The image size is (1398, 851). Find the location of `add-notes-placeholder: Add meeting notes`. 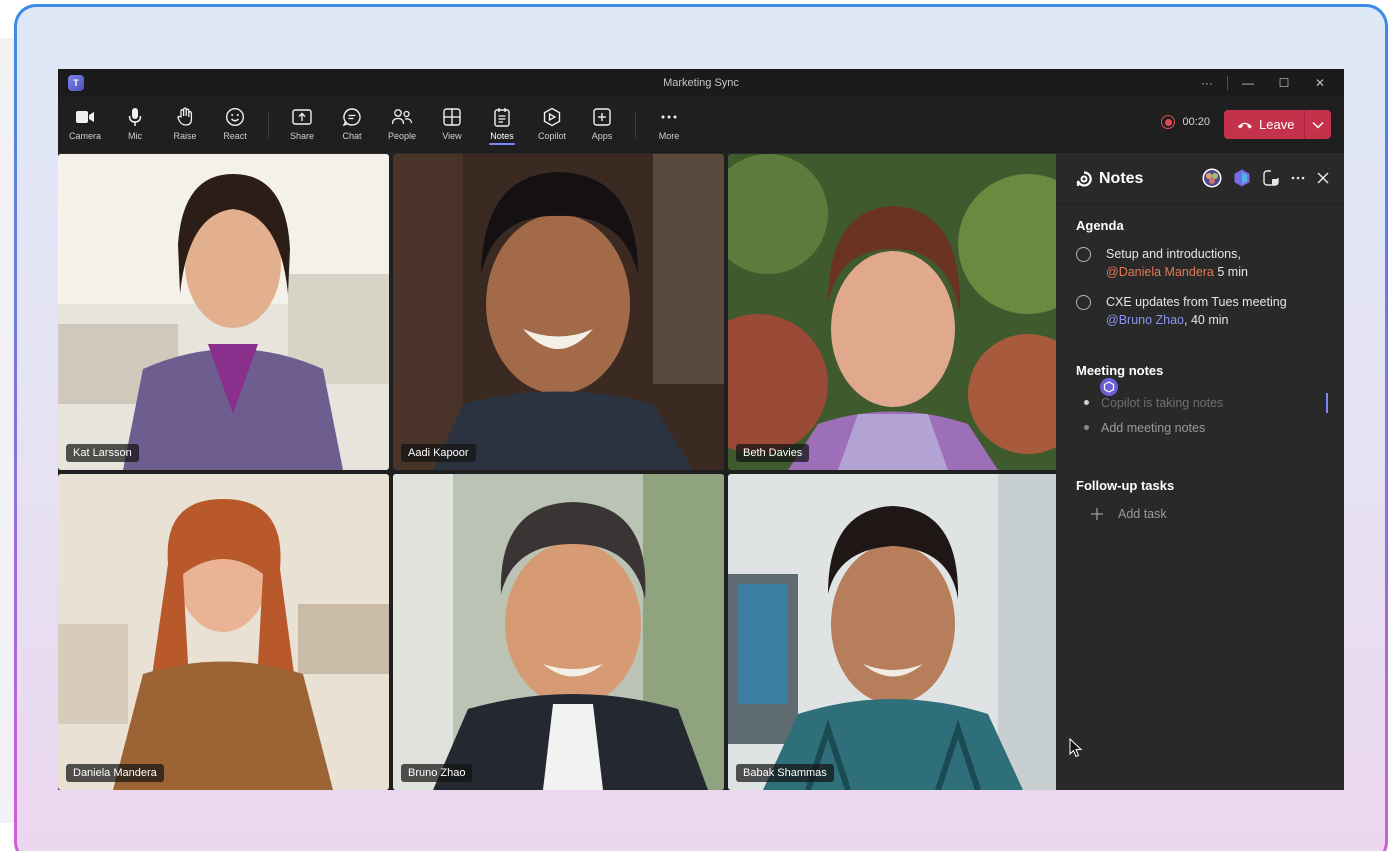

add-notes-placeholder: Add meeting notes is located at coordinates (1153, 427).